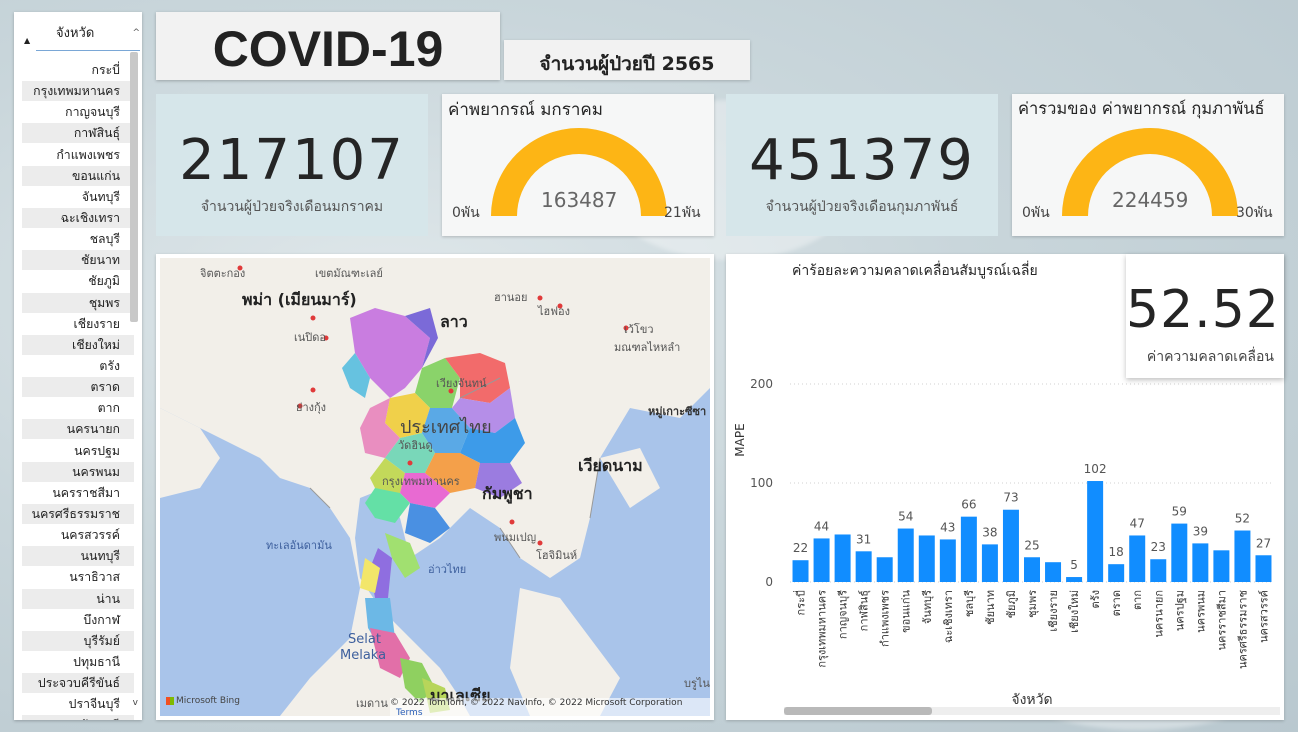  What do you see at coordinates (78, 281) in the screenshot?
I see `slicer-item: ชัยภูมิ` at bounding box center [78, 281].